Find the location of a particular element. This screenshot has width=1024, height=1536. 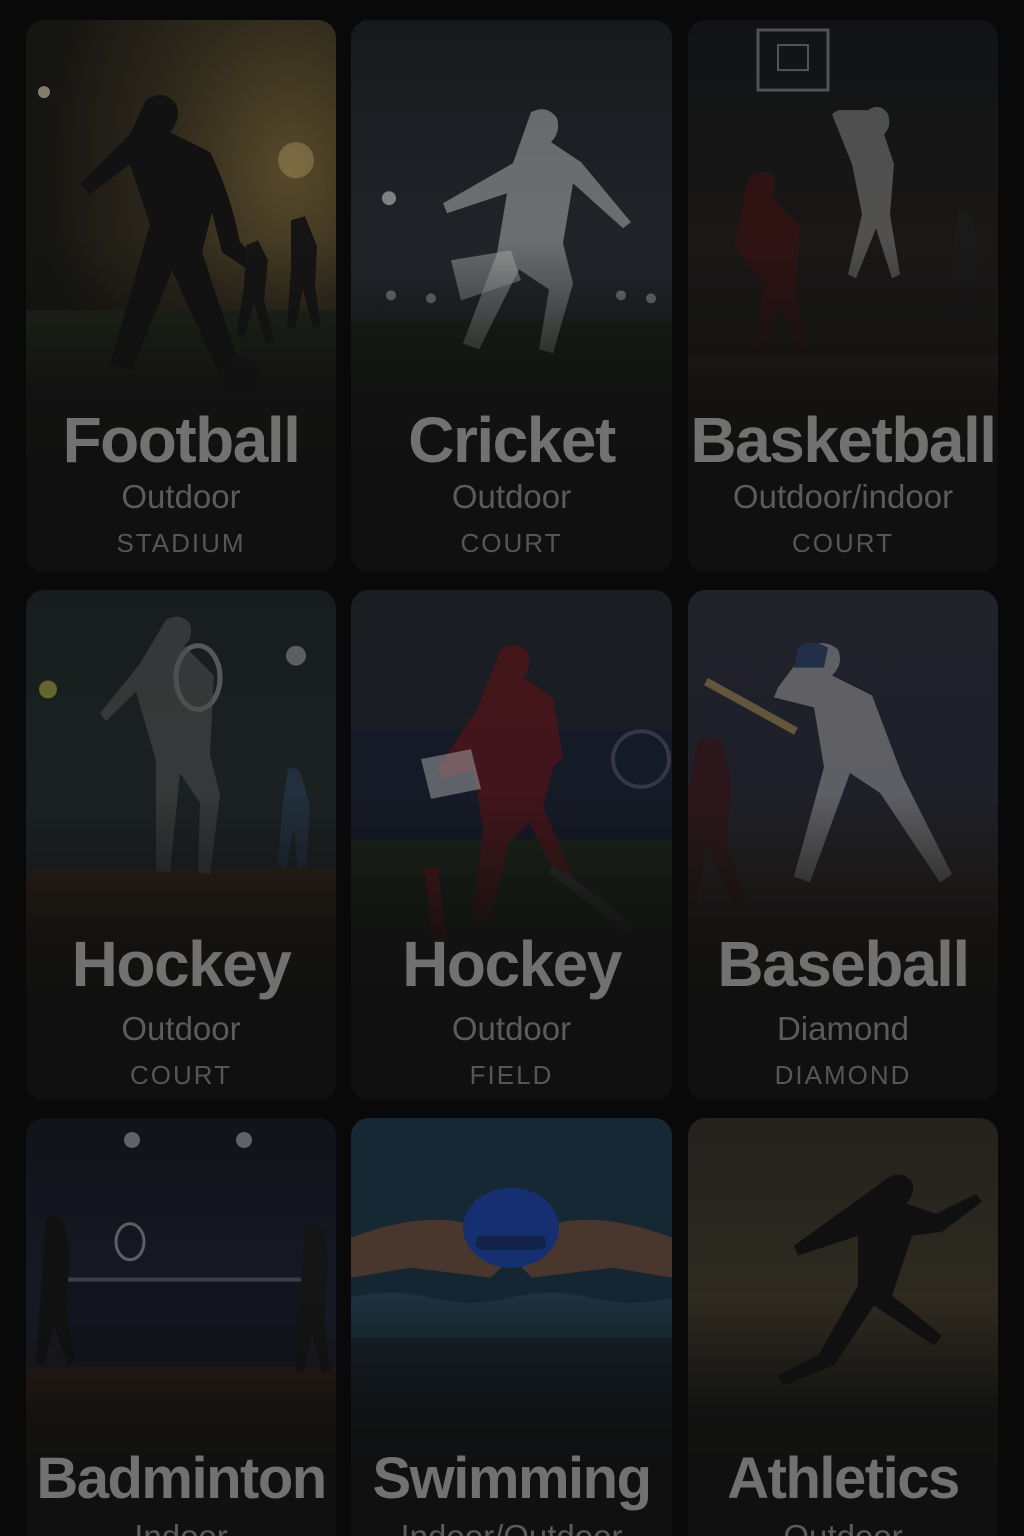

sport-type: Indoor/Outdoor is located at coordinates (511, 1528).